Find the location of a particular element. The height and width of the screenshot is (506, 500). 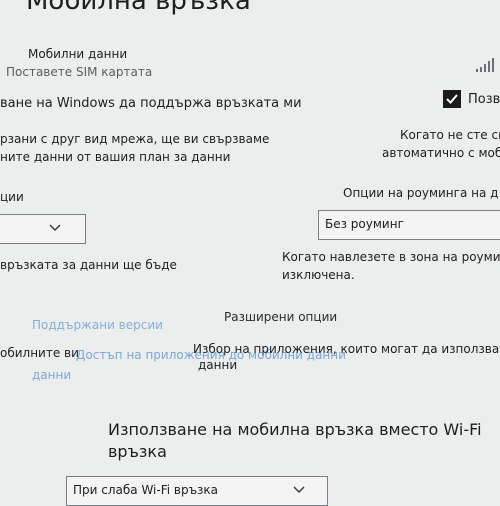

data-link: данни is located at coordinates (51, 375).